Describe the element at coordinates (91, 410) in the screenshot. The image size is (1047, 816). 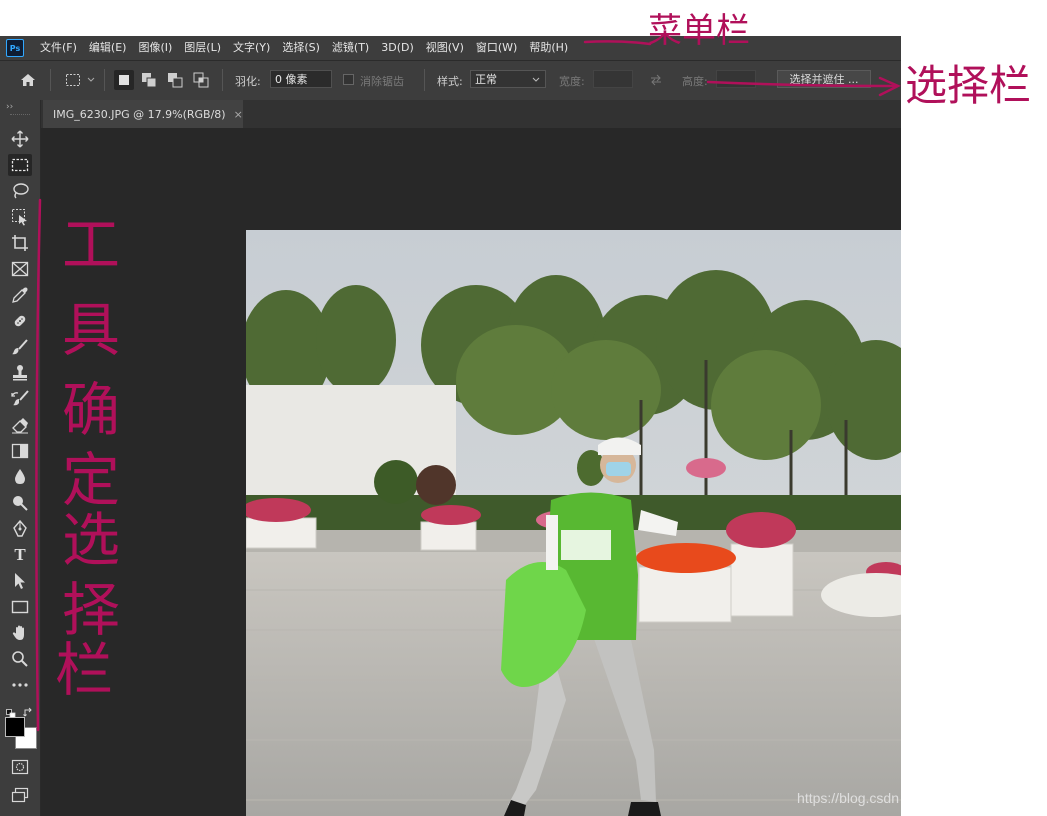
I see `annotation-toolbar-char-3: 确` at that location.